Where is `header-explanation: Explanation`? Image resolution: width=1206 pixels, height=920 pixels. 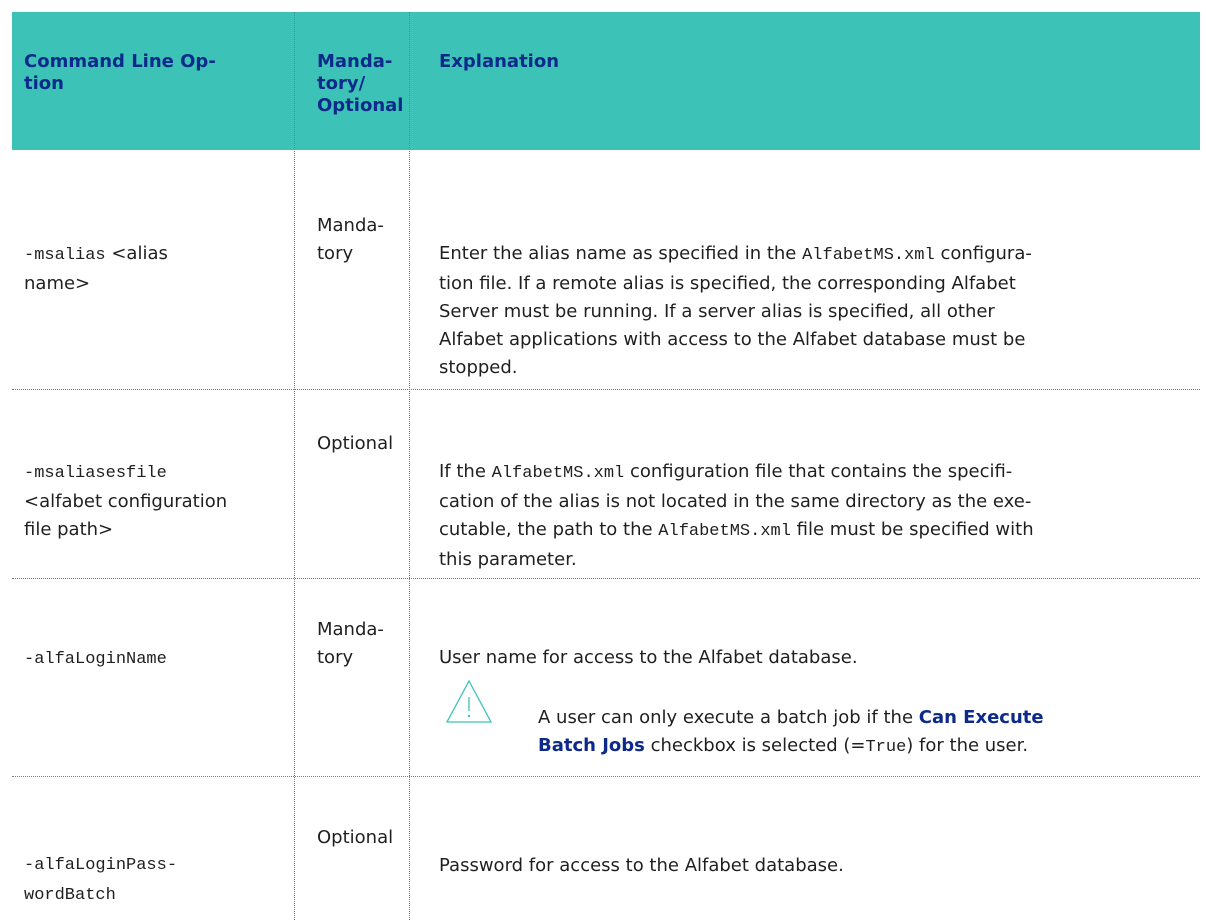
header-explanation: Explanation is located at coordinates (499, 61).